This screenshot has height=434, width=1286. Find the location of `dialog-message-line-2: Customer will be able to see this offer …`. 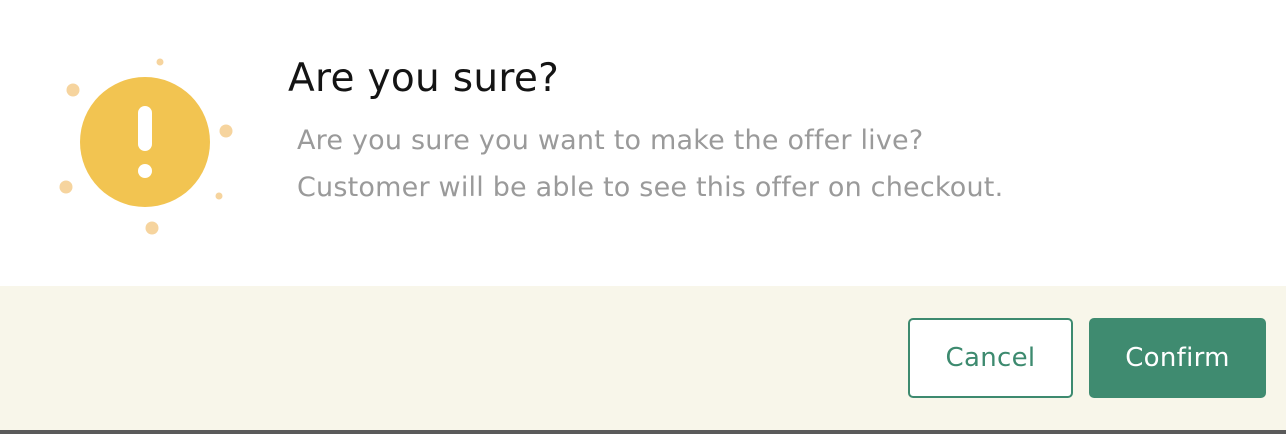

dialog-message-line-2: Customer will be able to see this offer … is located at coordinates (650, 187).